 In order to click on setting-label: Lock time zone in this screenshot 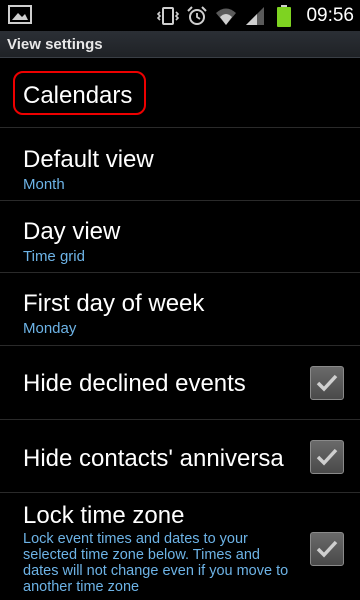, I will do `click(104, 515)`.